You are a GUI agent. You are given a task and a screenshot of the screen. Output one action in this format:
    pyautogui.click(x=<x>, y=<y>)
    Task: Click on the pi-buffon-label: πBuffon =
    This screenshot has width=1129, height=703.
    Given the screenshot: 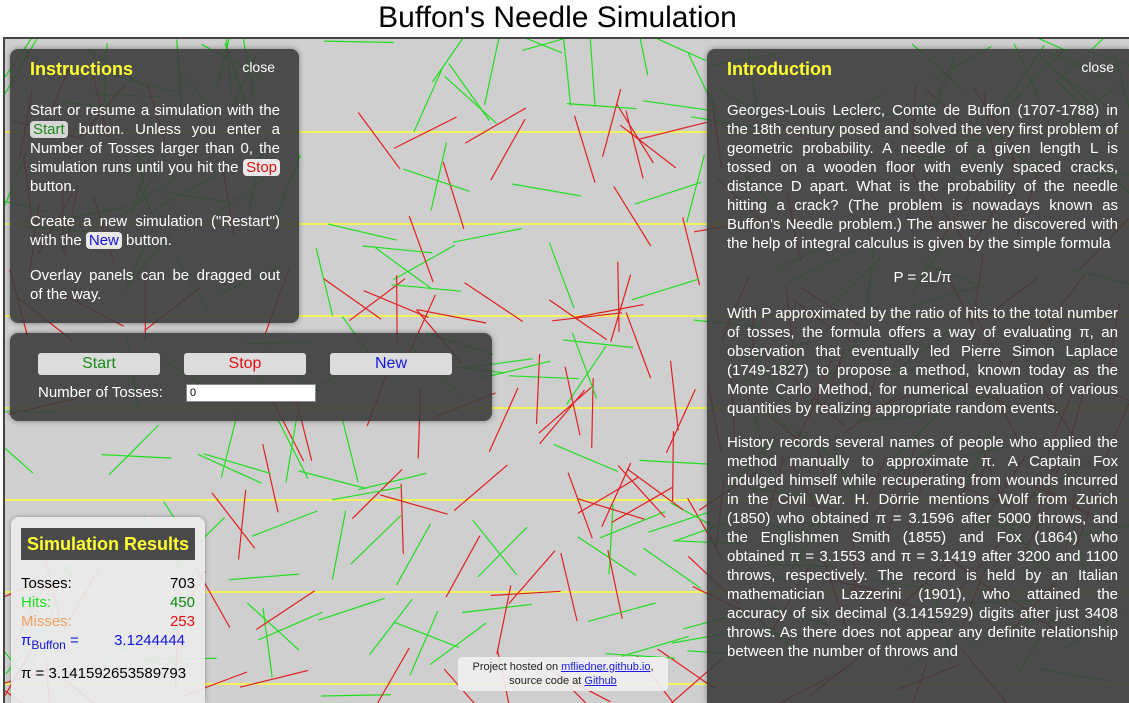 What is the action you would take?
    pyautogui.click(x=50, y=642)
    